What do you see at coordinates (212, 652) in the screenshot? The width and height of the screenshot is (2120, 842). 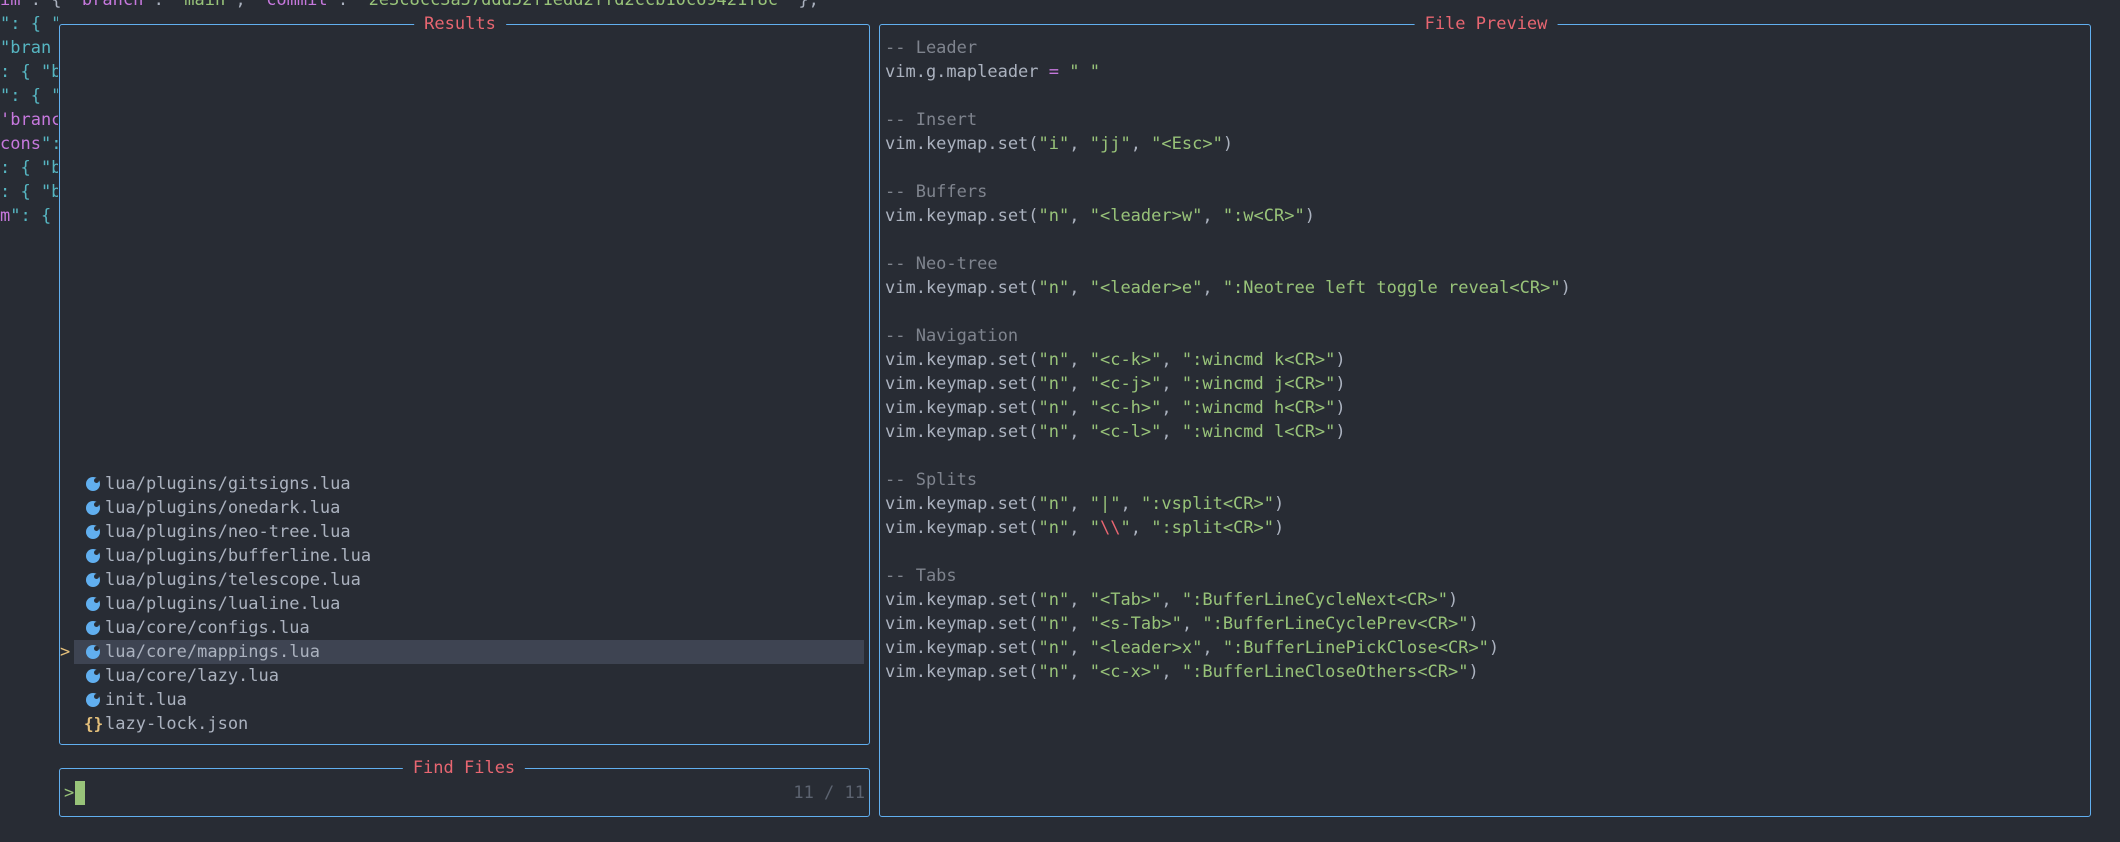 I see `result-filename: lua/core/mappings.lua` at bounding box center [212, 652].